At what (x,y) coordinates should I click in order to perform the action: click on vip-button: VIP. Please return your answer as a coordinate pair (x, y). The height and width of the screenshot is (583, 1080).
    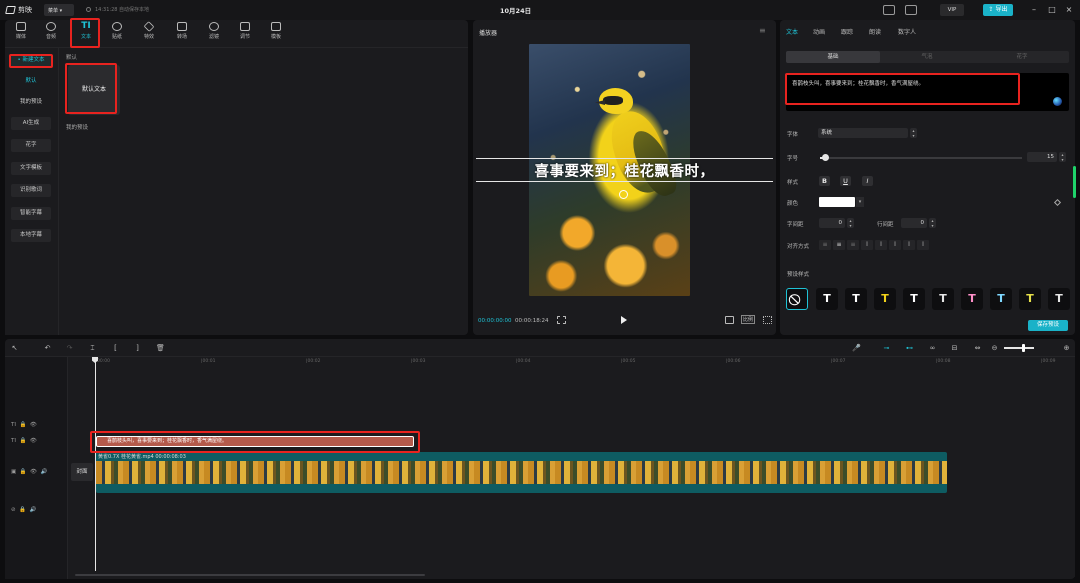
    Looking at the image, I should click on (952, 10).